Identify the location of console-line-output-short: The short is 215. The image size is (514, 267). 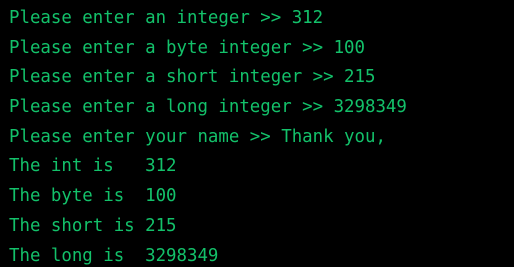
(93, 225).